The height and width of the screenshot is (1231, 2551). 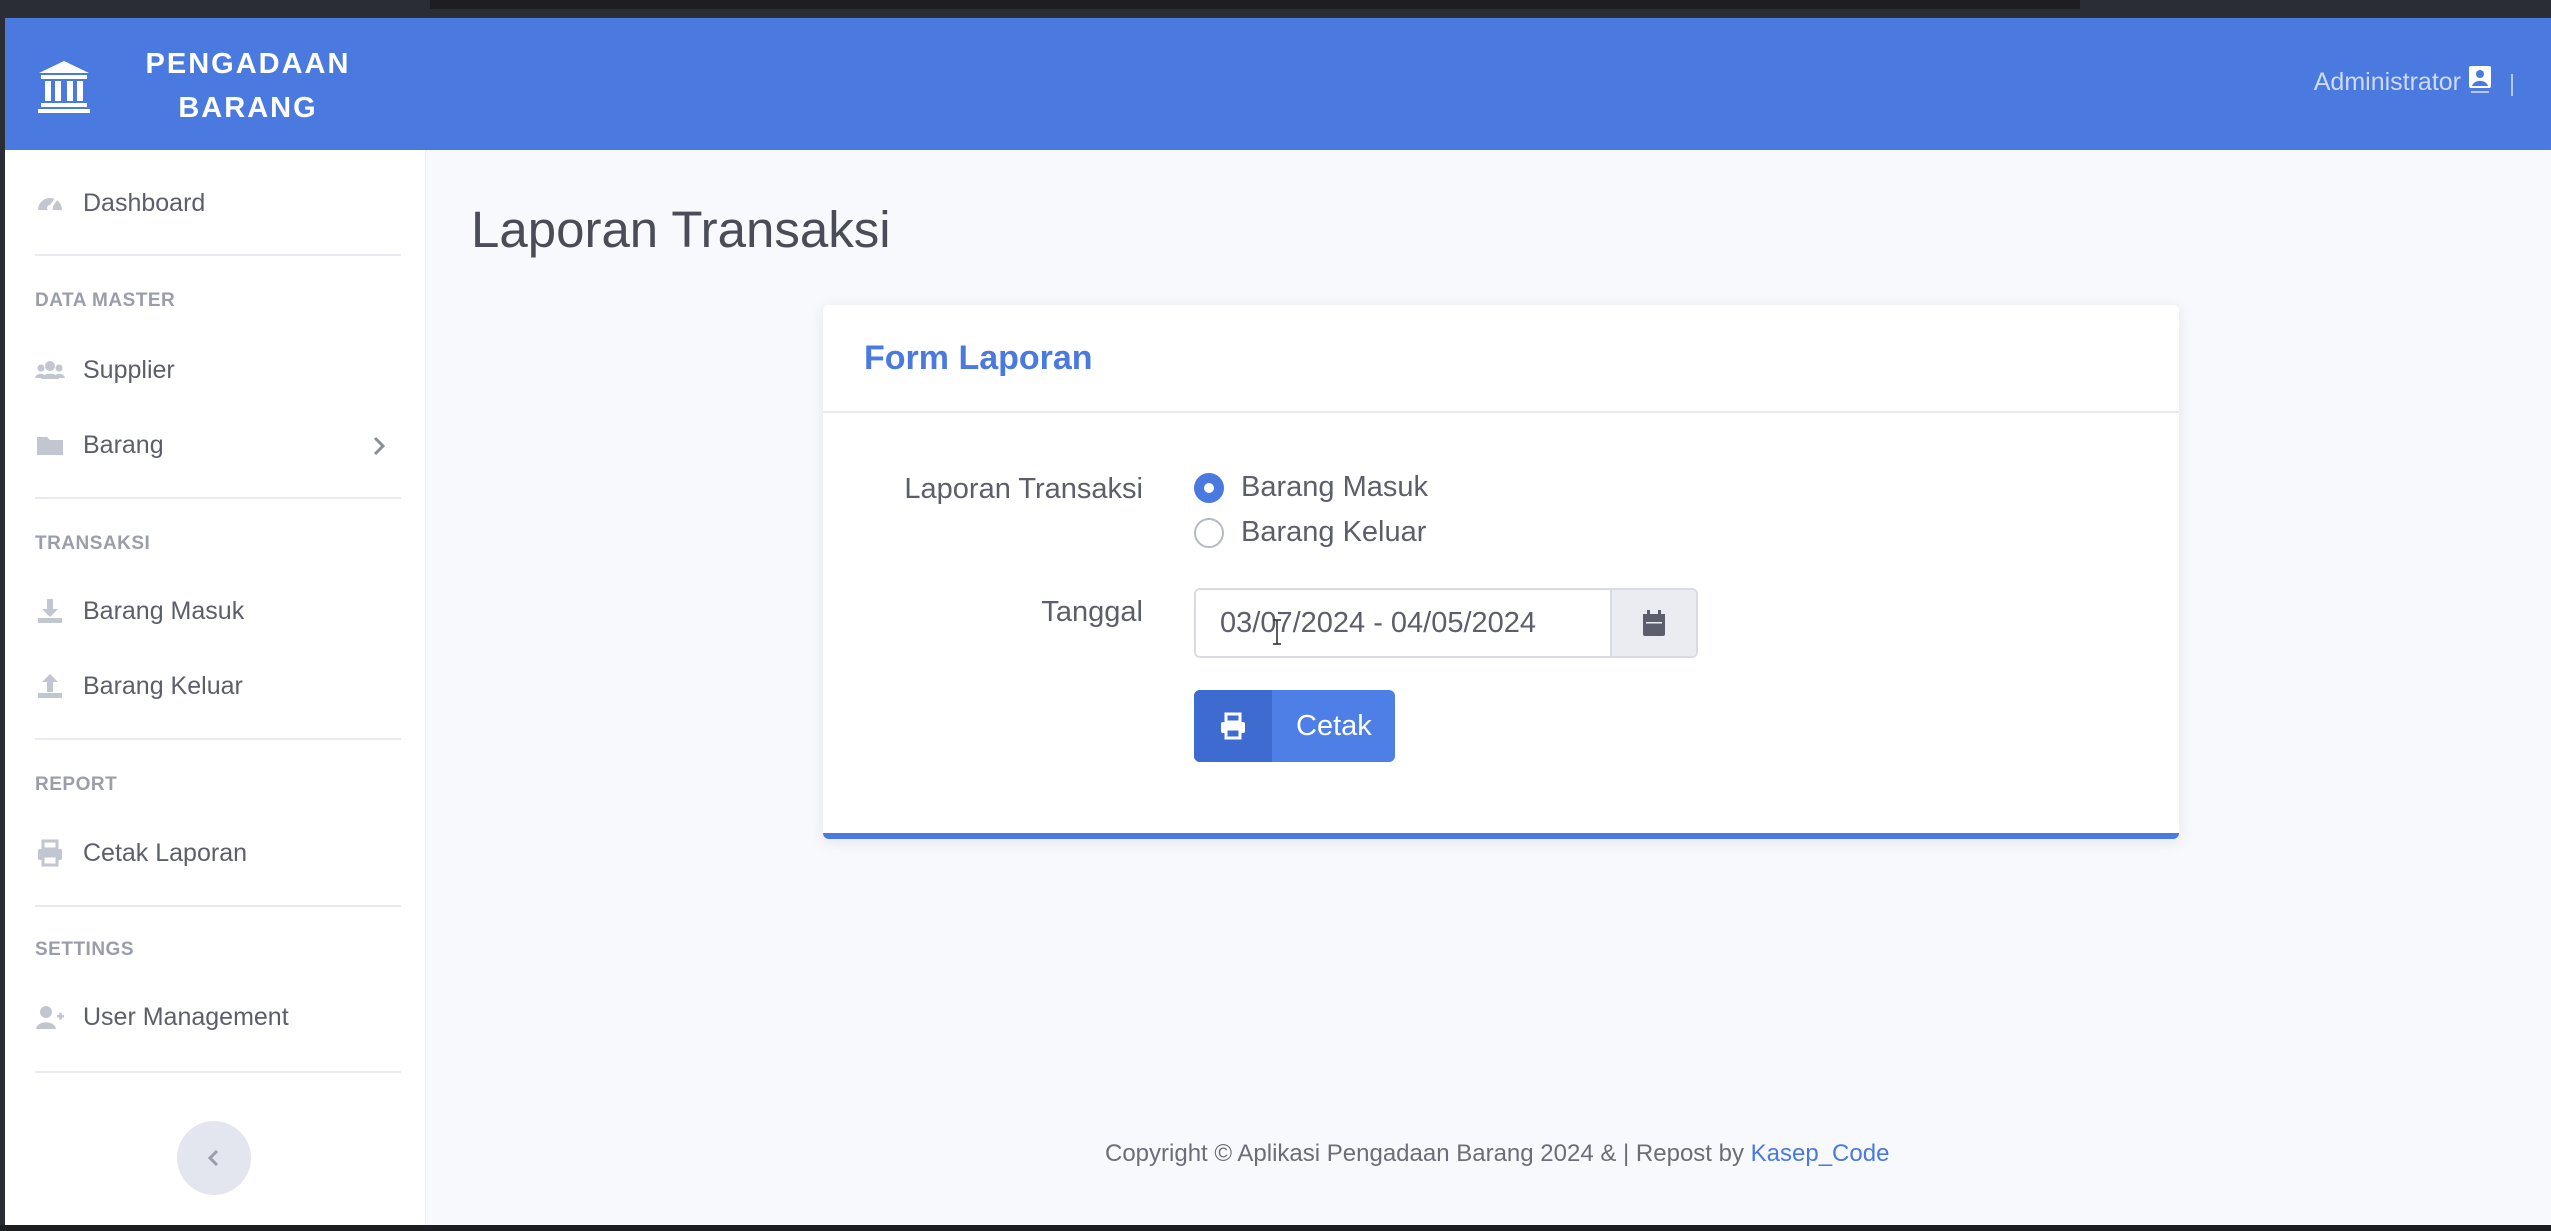 I want to click on sidebar-toggle-button, so click(x=214, y=1158).